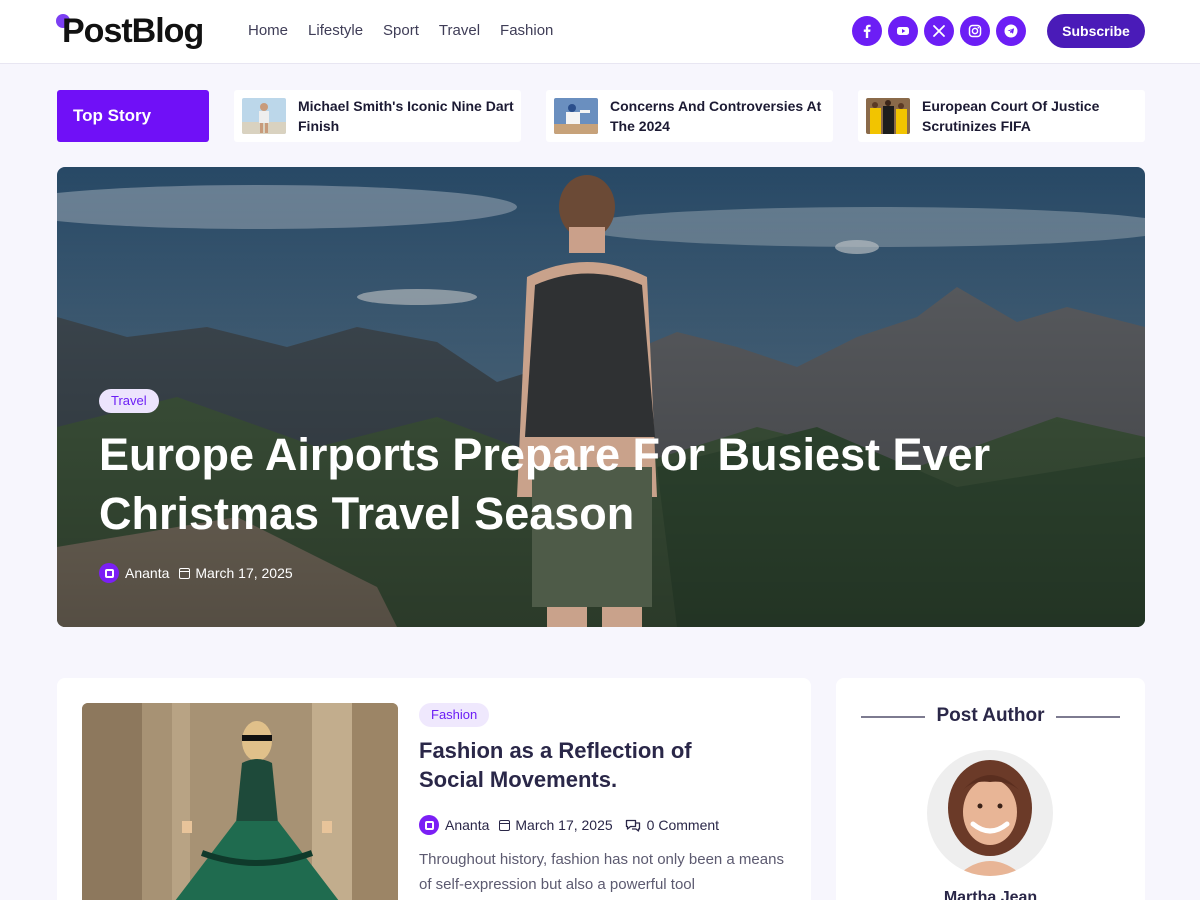 This screenshot has width=1200, height=900. Describe the element at coordinates (1011, 31) in the screenshot. I see `telegram-icon` at that location.